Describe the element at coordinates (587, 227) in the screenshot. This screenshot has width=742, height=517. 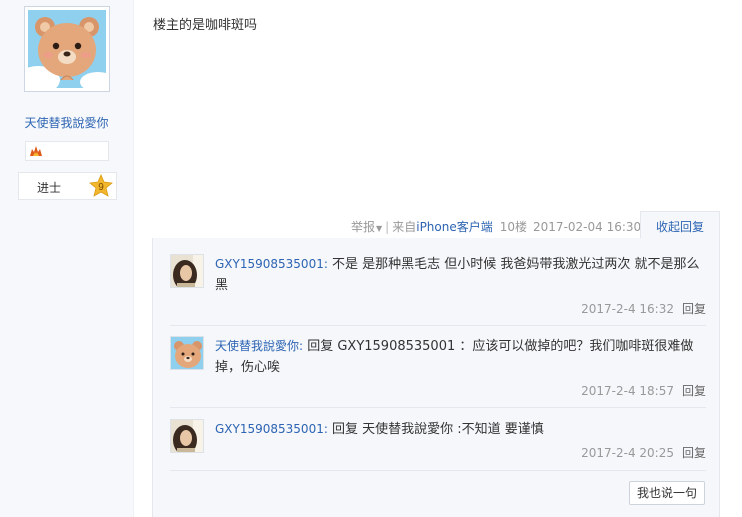
I see `post-datetime: 2017-02-04 16:30` at that location.